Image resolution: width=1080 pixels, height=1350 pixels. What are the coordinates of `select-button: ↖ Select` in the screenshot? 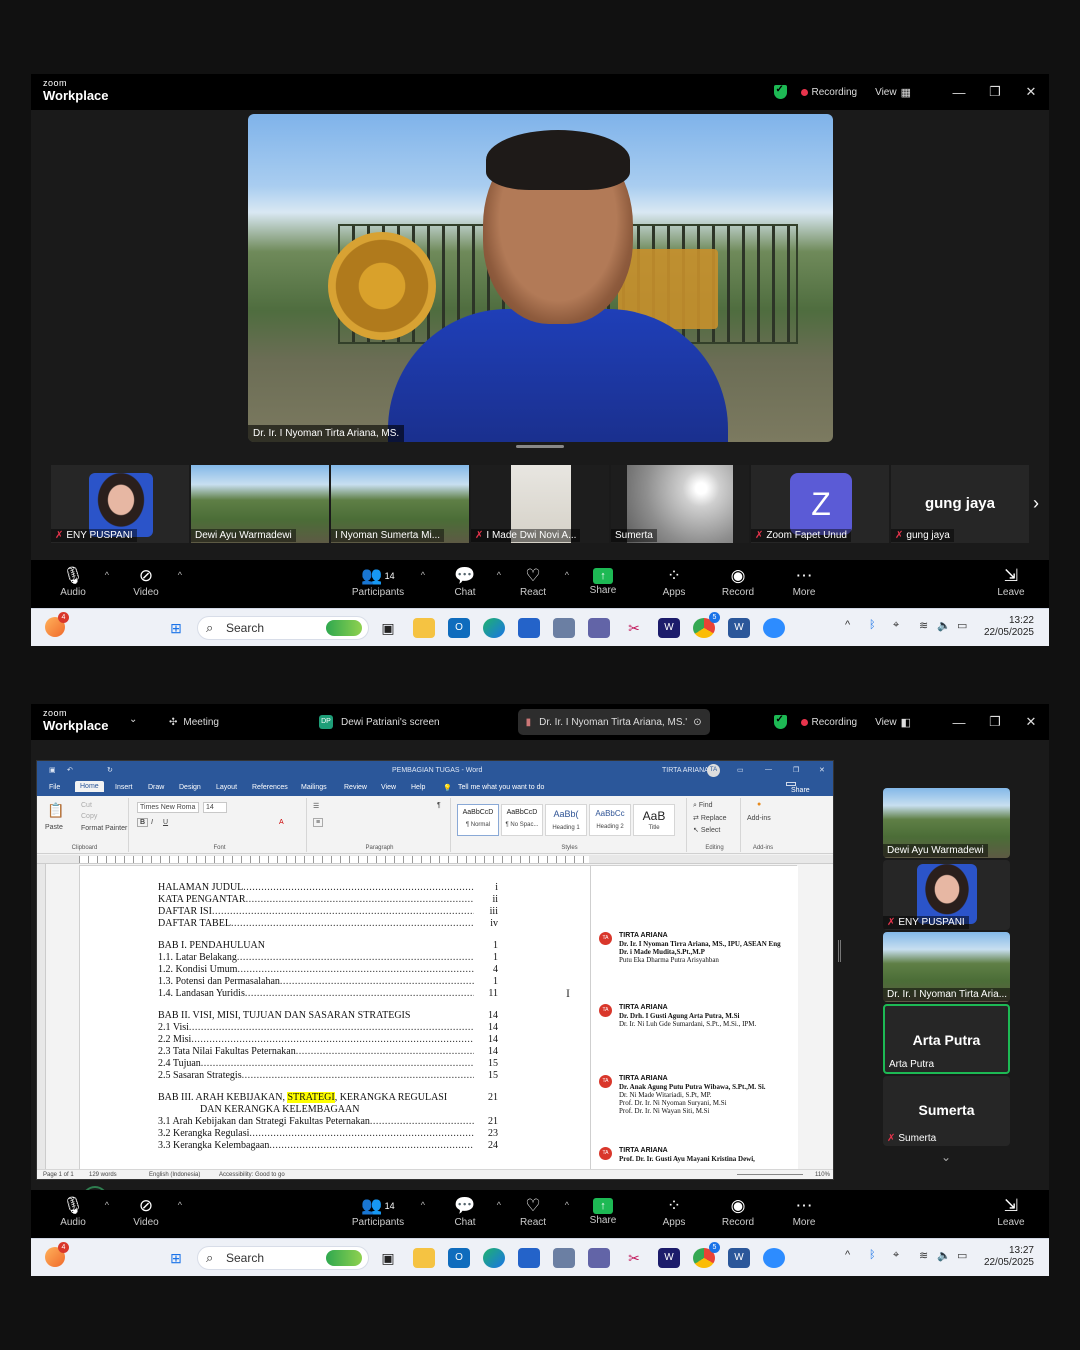 It's located at (706, 830).